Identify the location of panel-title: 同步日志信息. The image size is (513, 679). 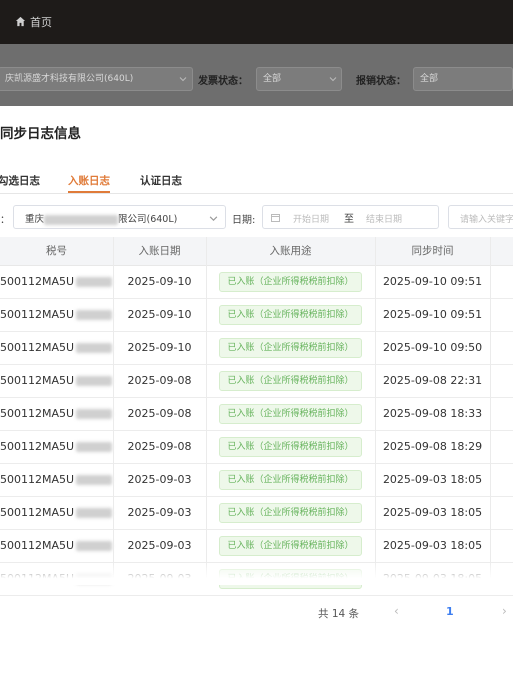
(40, 134).